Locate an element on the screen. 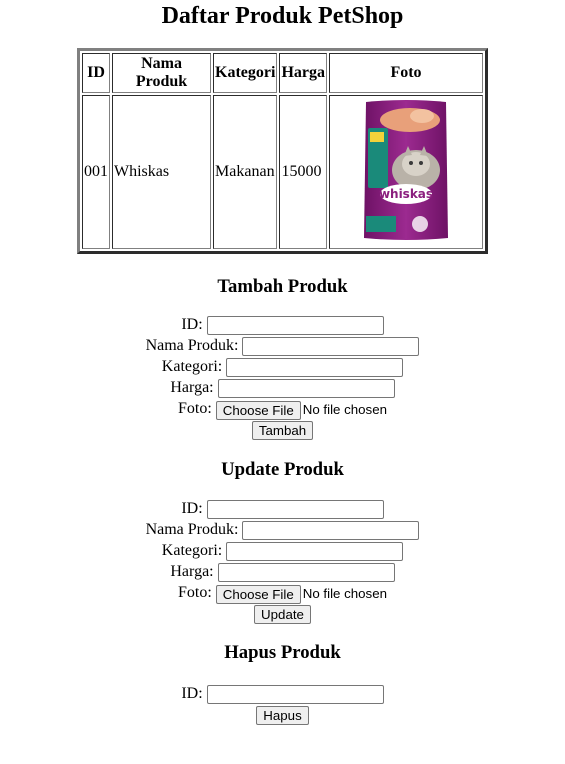 The width and height of the screenshot is (565, 764). table-row: 001 Whiskas Makanan 15000 whiskas is located at coordinates (282, 172).